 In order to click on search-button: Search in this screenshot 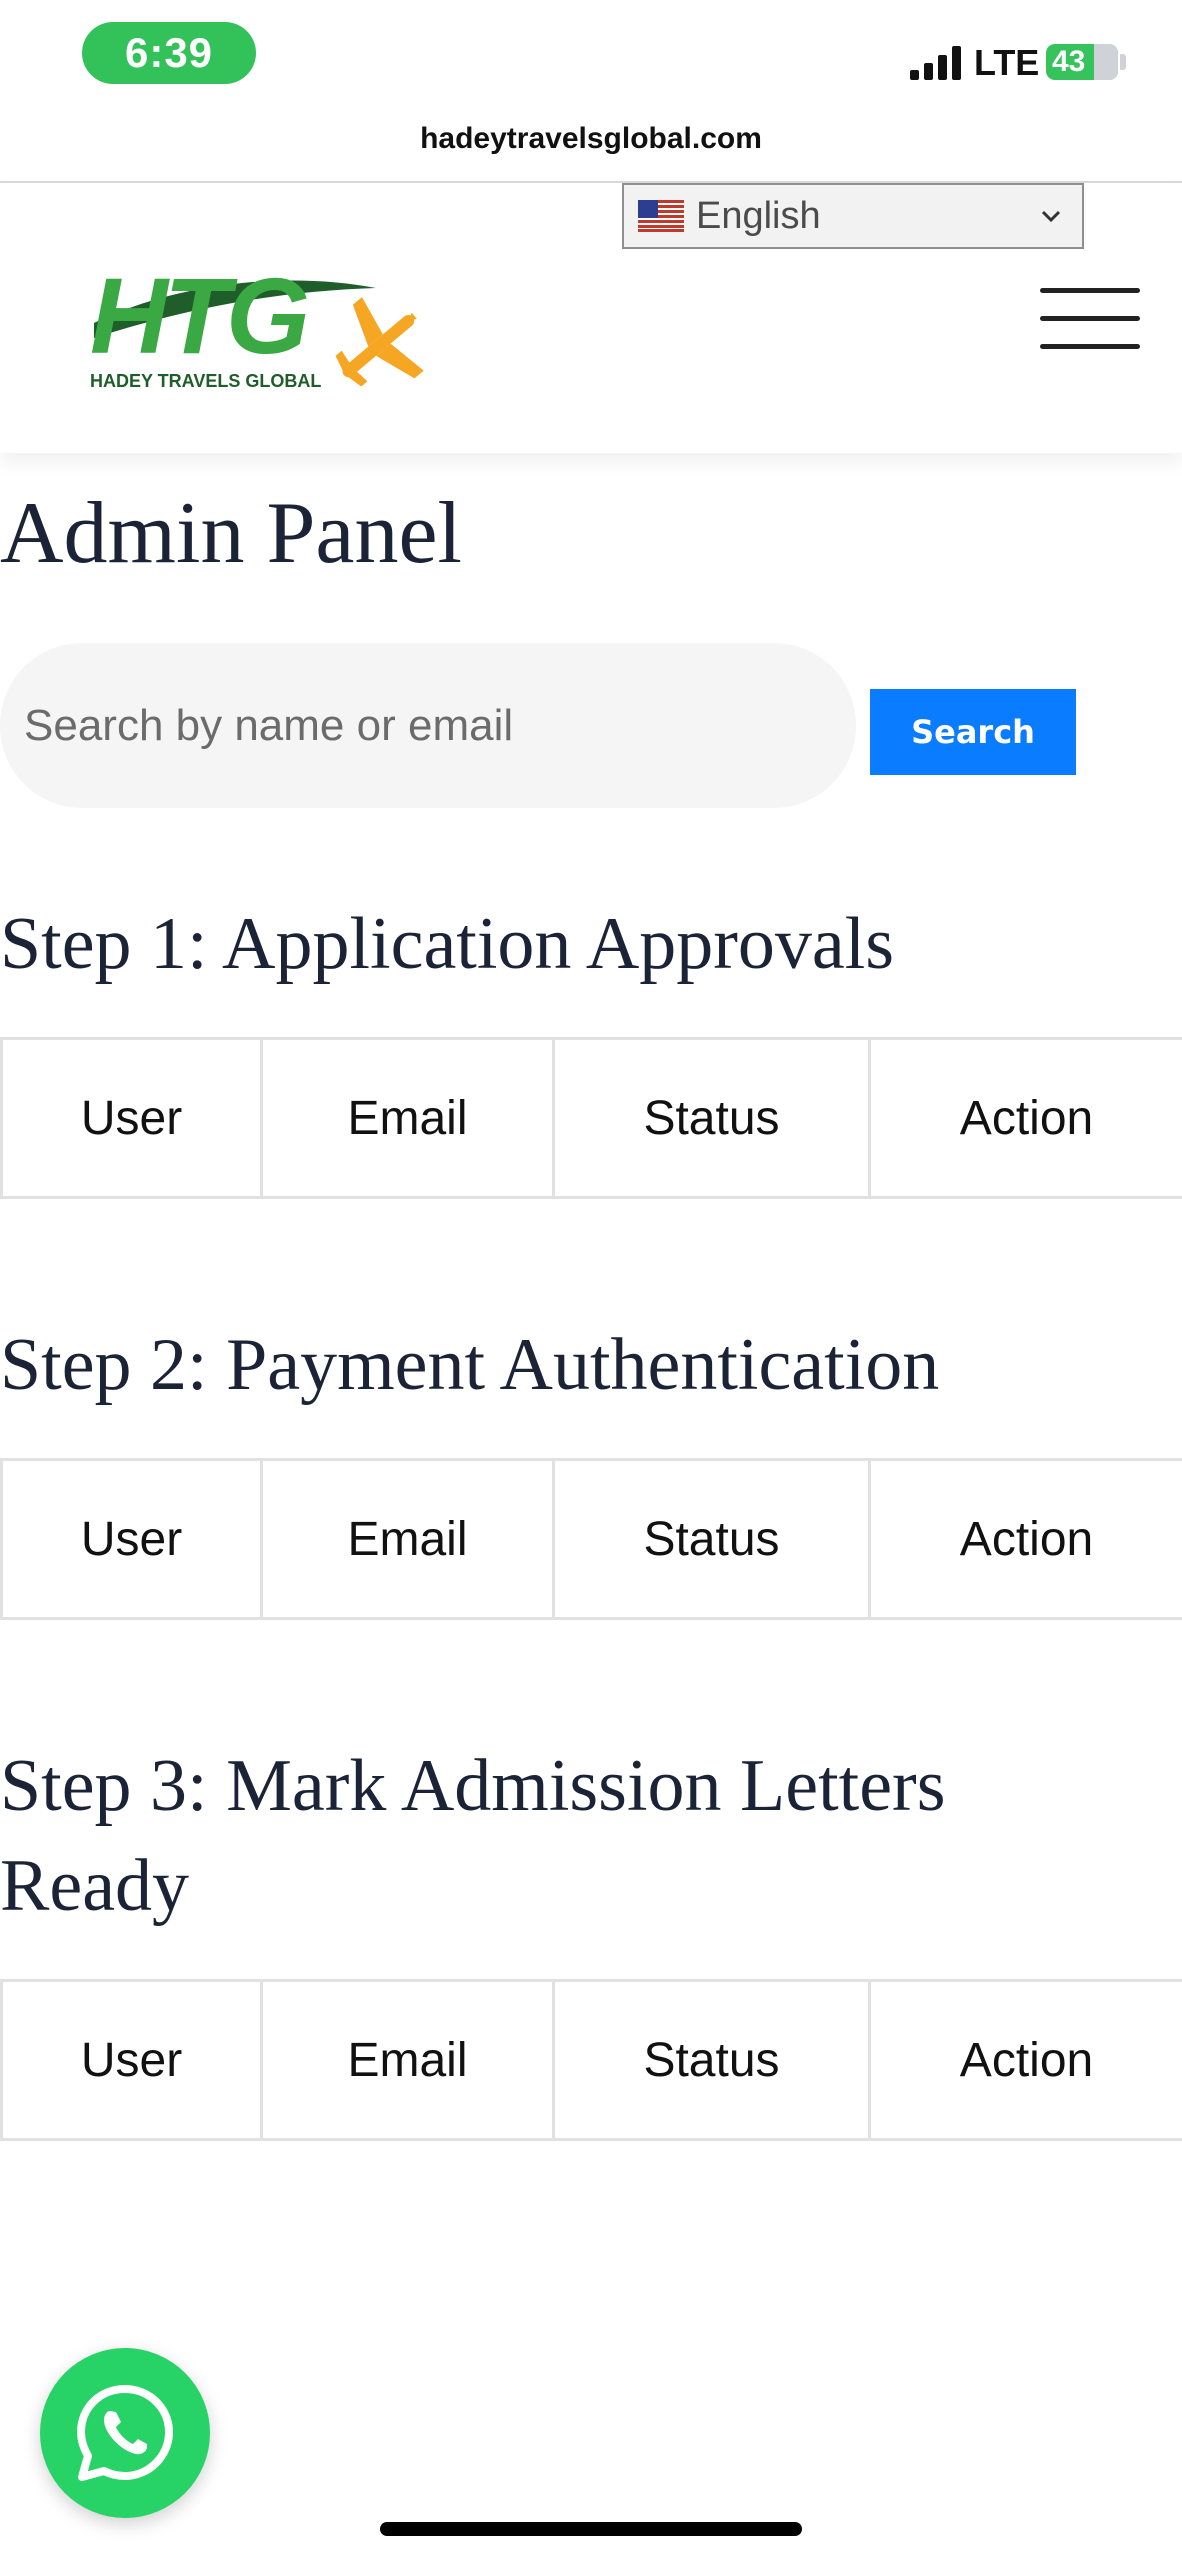, I will do `click(973, 732)`.